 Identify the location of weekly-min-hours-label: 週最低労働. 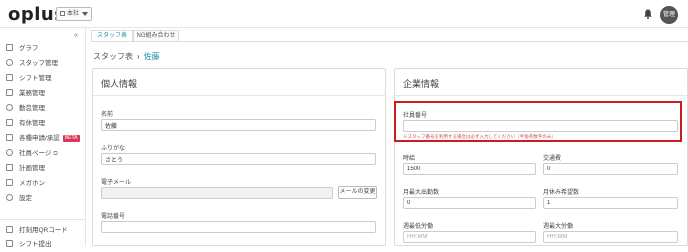
(418, 227).